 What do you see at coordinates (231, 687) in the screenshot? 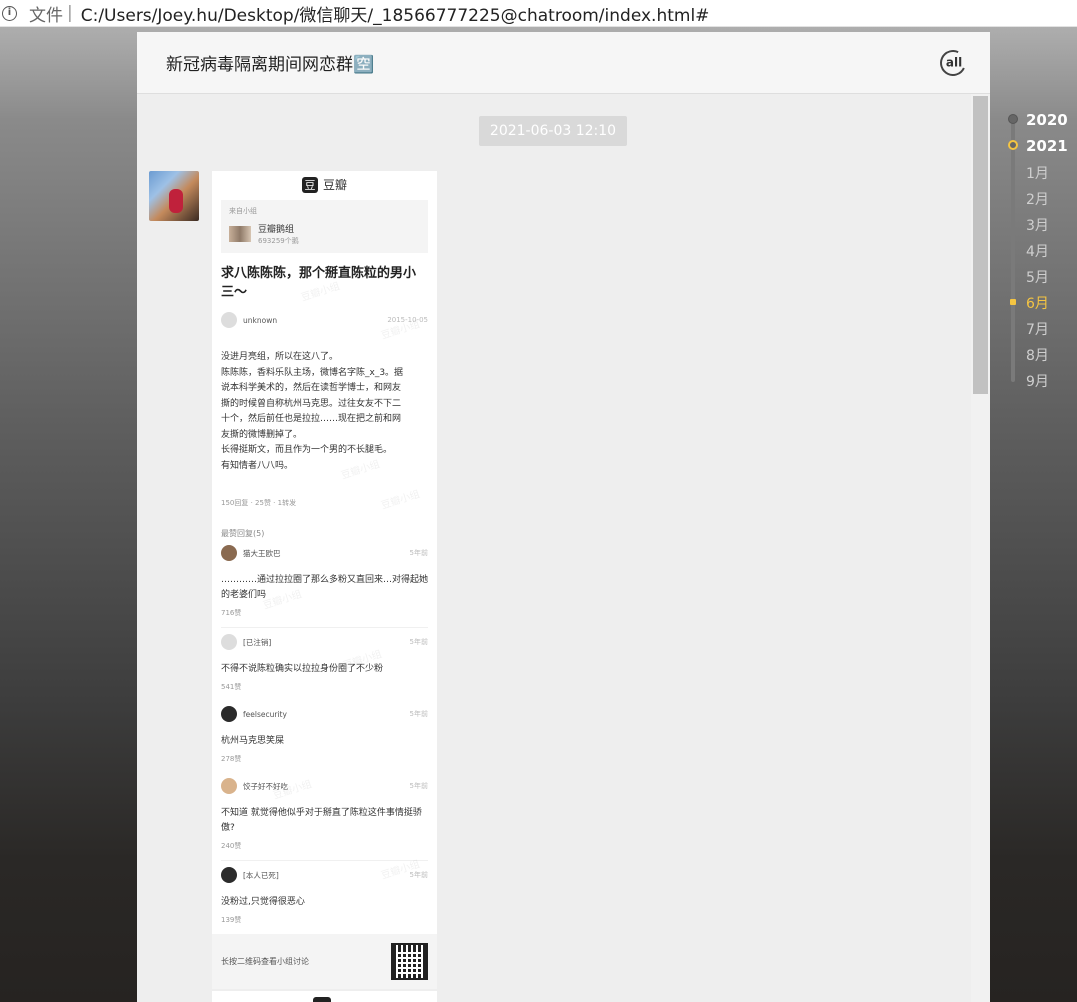
I see `reply-likes: 541赞` at bounding box center [231, 687].